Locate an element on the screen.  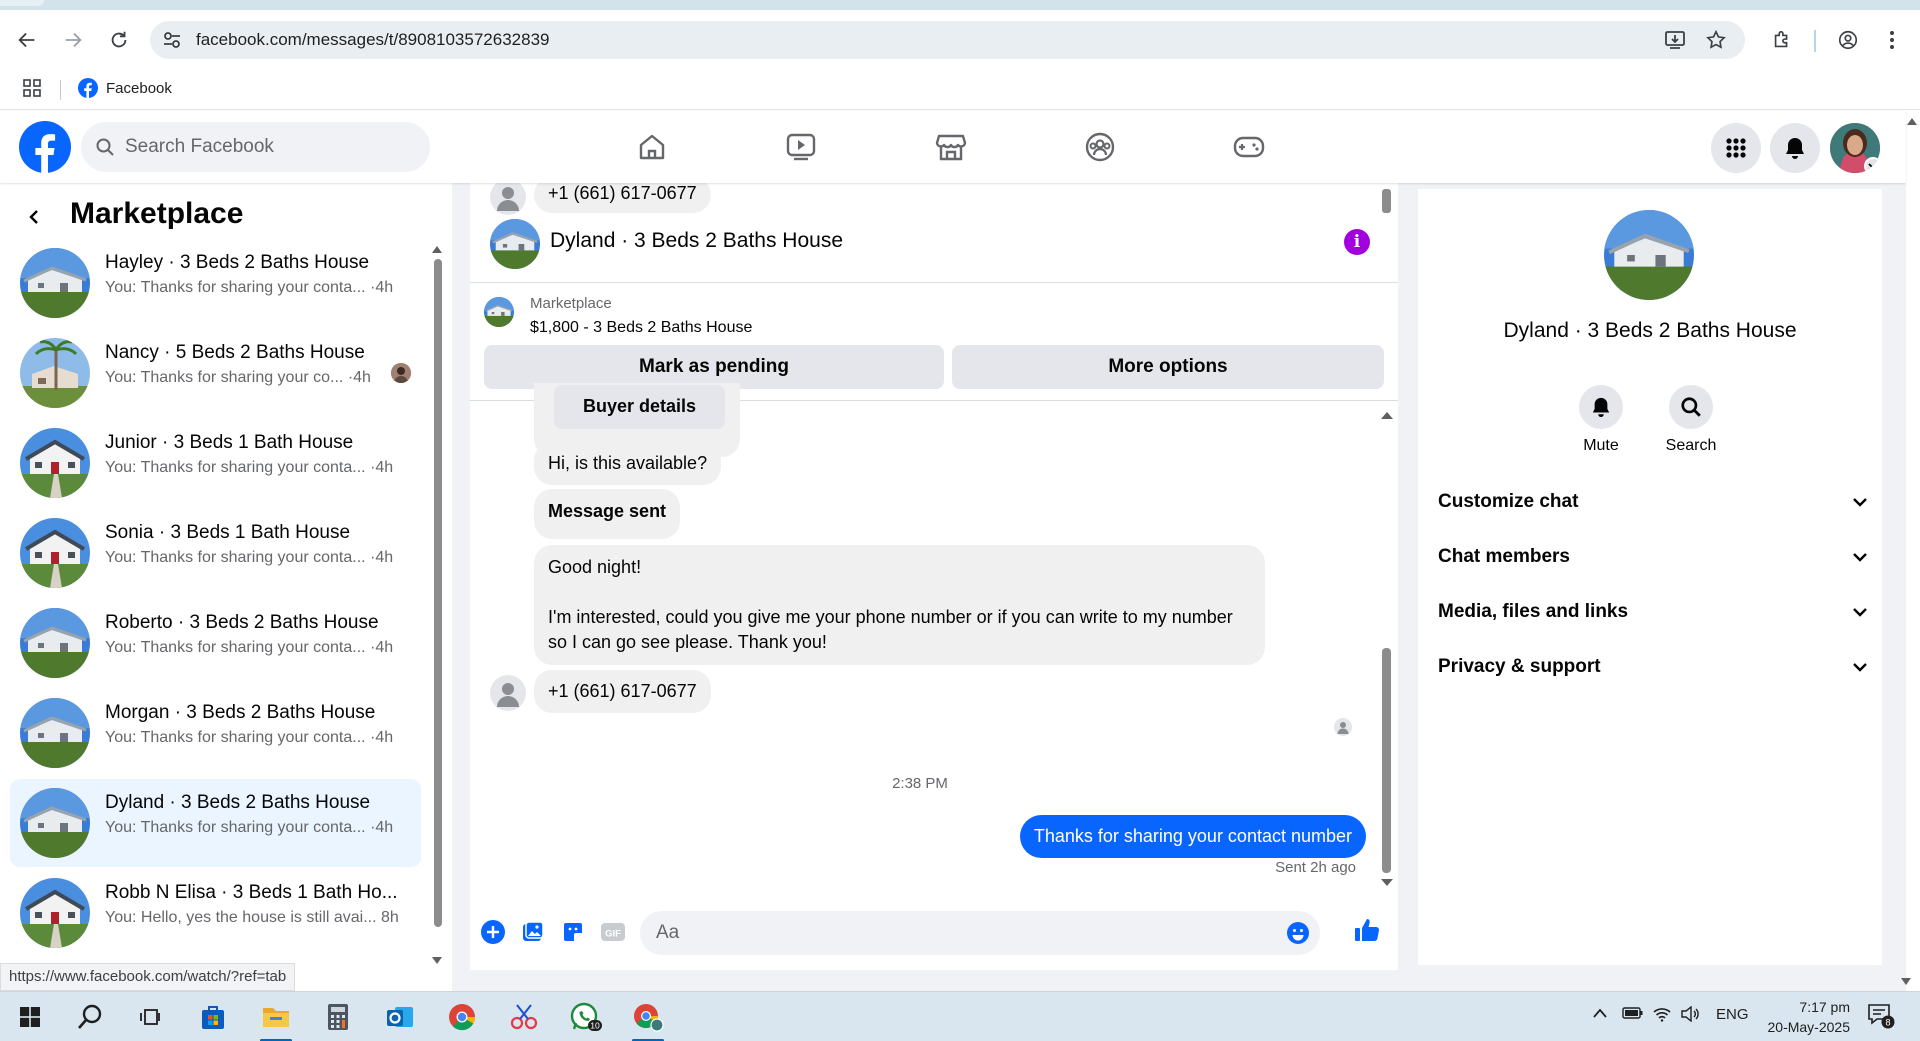
mute-action: Mute is located at coordinates (1601, 420).